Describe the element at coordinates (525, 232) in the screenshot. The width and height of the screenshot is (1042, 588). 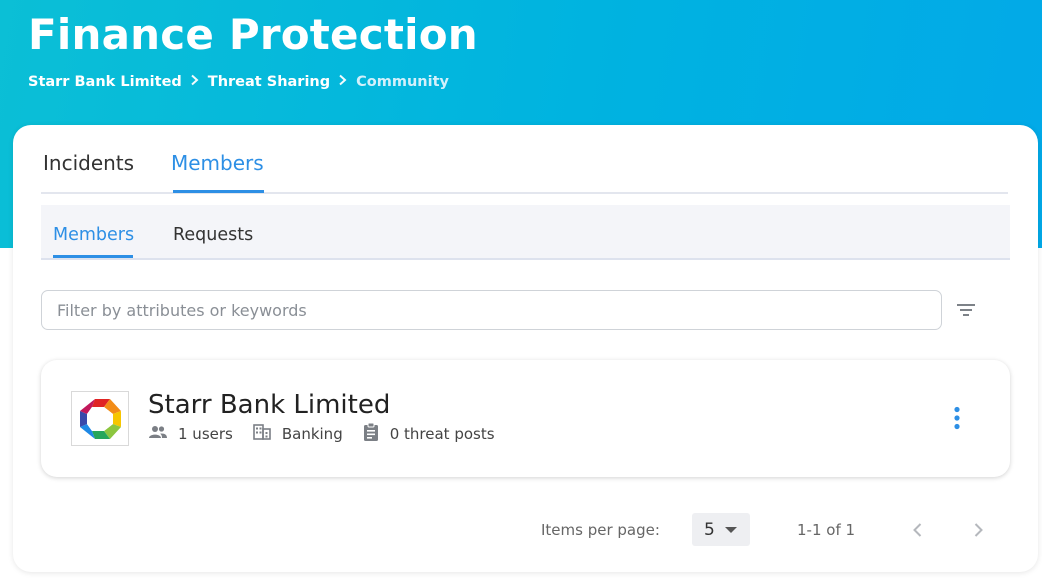
I see `member-subtabs: Members Requests` at that location.